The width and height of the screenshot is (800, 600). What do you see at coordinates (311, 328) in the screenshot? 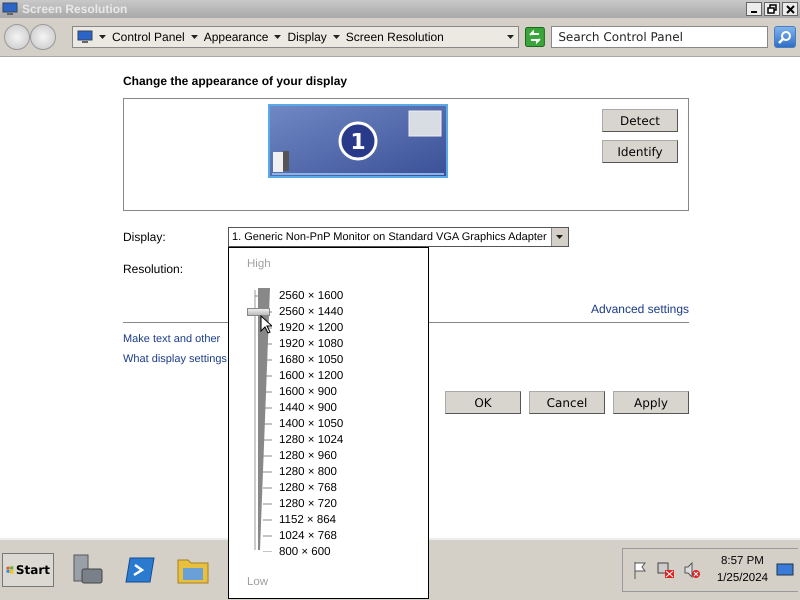
I see `resolution-option: 1920 × 1200` at bounding box center [311, 328].